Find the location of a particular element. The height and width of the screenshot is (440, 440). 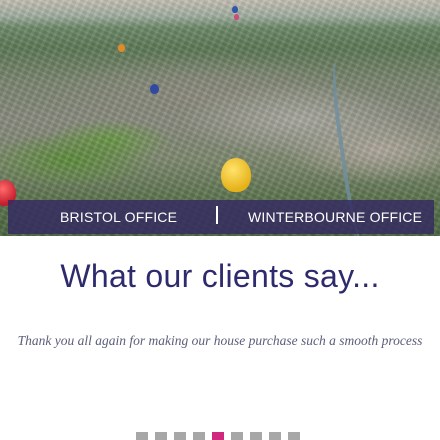

bristol-office-link: BRISTOL OFFICE is located at coordinates (118, 217).